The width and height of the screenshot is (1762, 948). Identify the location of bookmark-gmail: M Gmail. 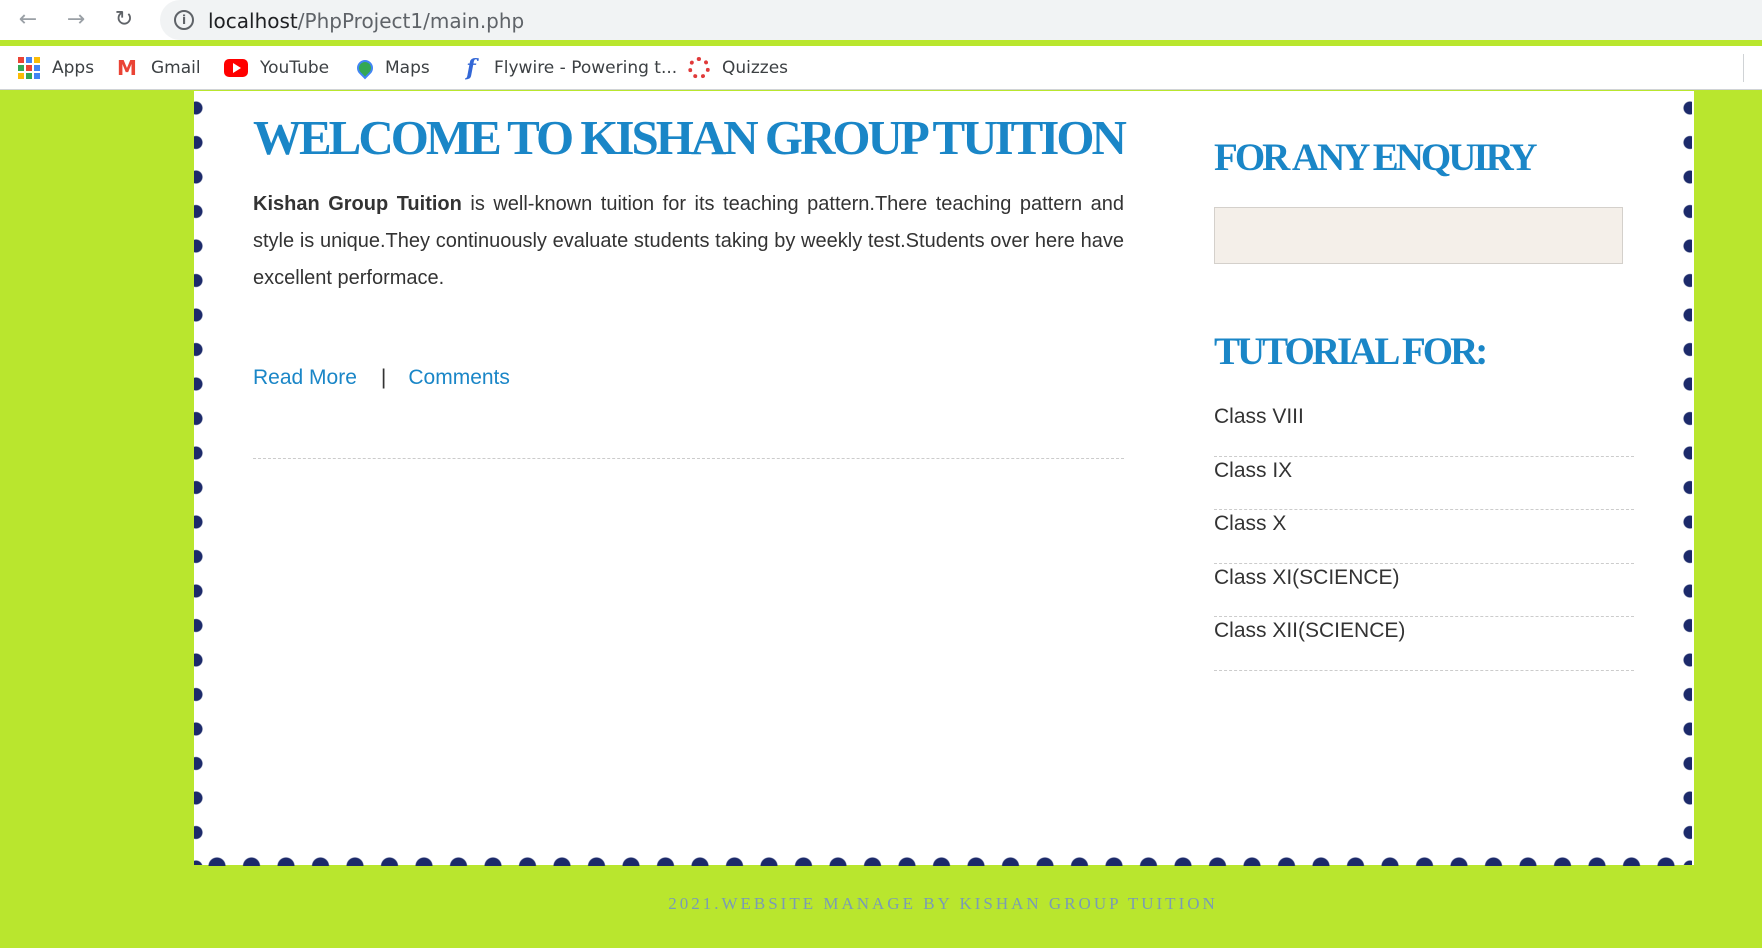
(159, 68).